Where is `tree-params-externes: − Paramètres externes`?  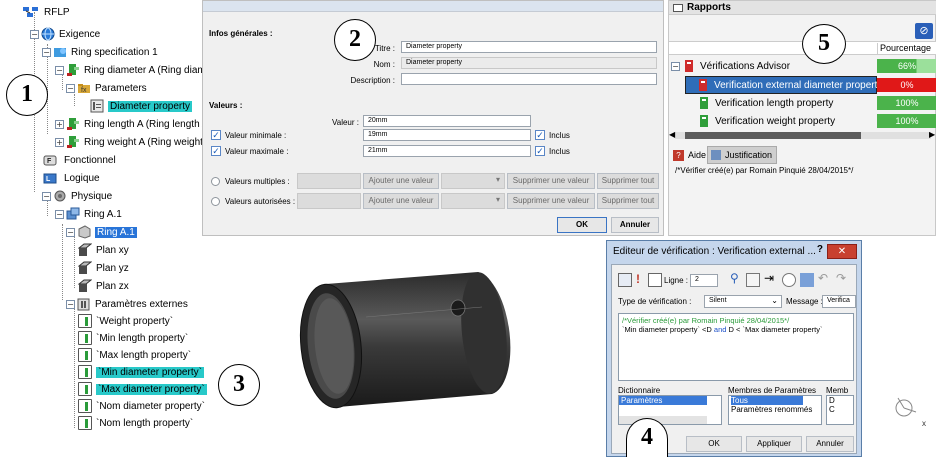
tree-params-externes: − Paramètres externes is located at coordinates (127, 304).